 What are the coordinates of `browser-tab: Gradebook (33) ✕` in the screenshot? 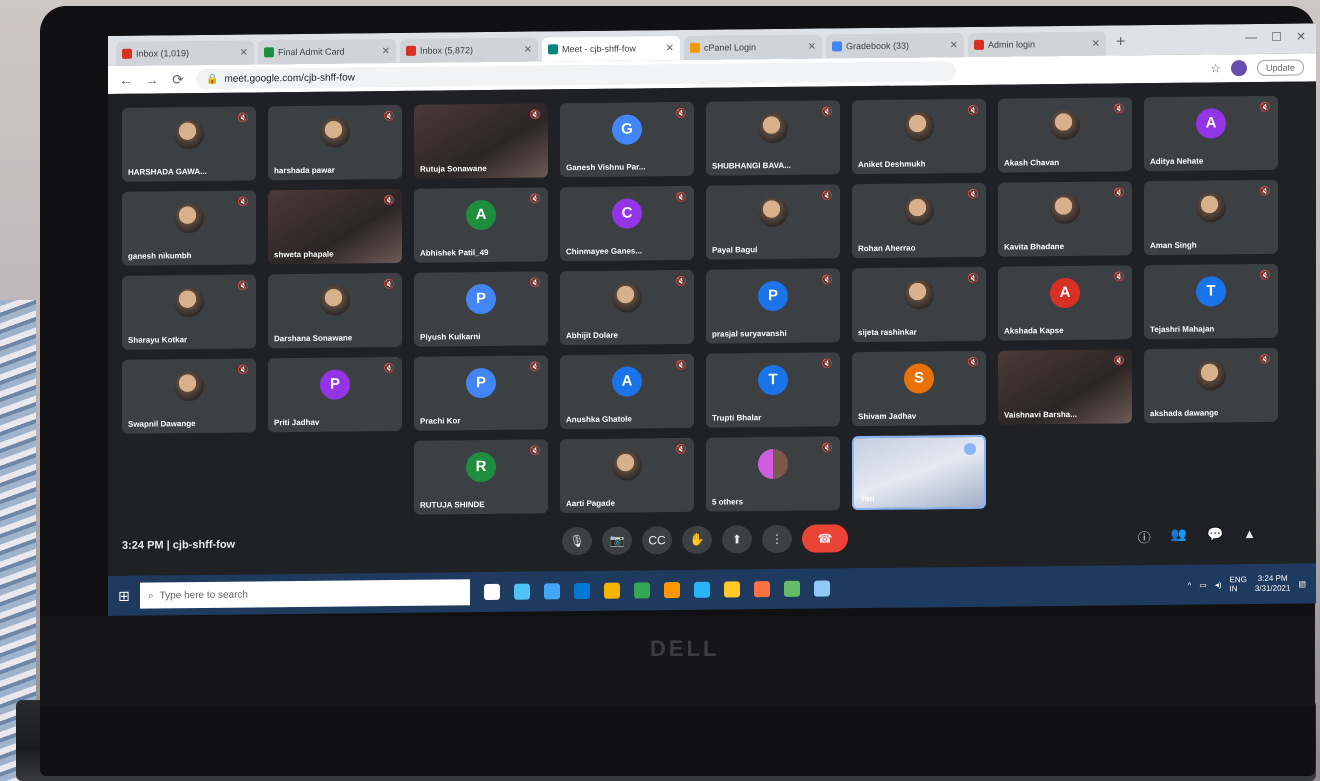 It's located at (895, 46).